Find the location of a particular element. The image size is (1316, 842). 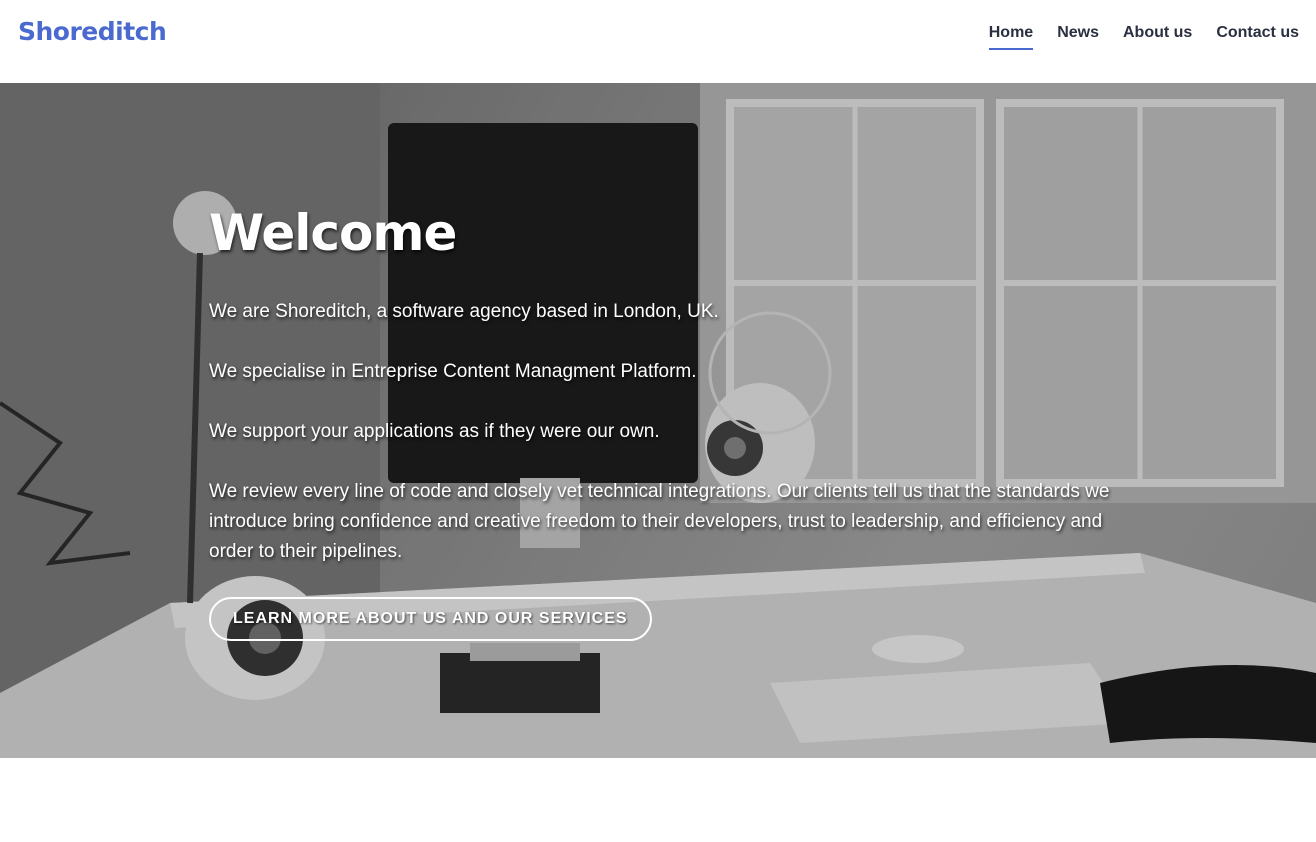

brand-logo: Shoreditch is located at coordinates (92, 31).